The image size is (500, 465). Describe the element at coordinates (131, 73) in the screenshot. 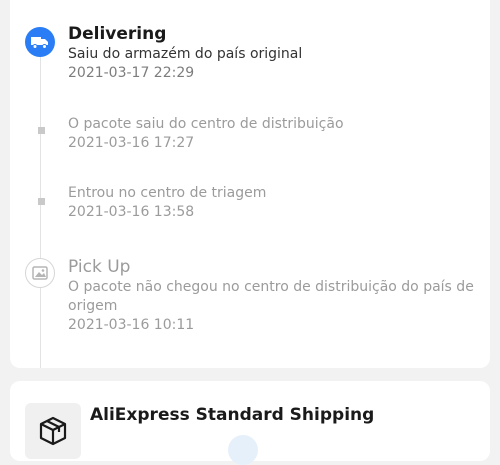

I see `event-time: 2021-03-17 22:29` at that location.